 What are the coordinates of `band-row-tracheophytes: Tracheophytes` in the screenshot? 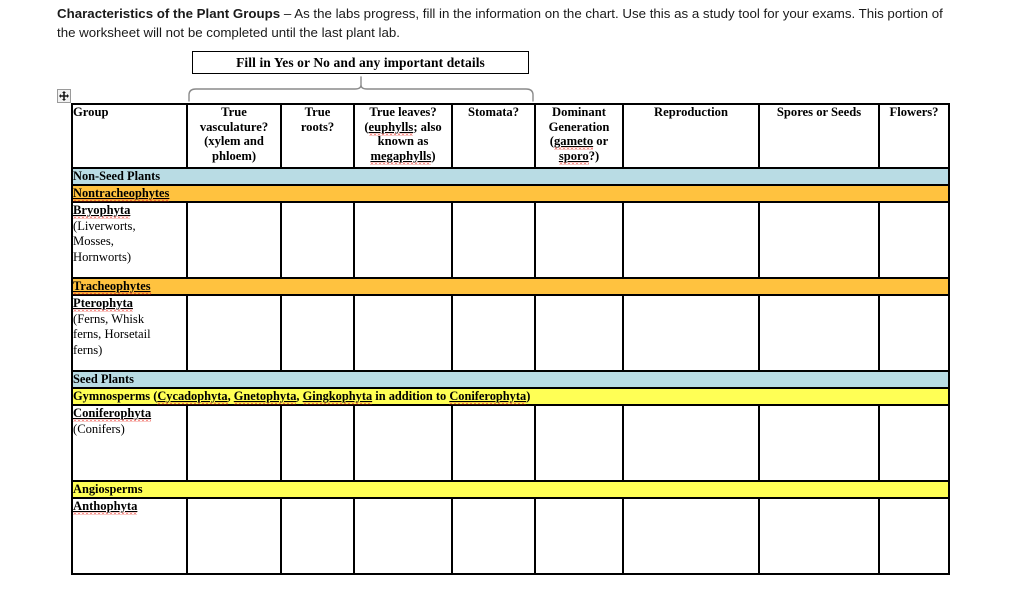 It's located at (510, 286).